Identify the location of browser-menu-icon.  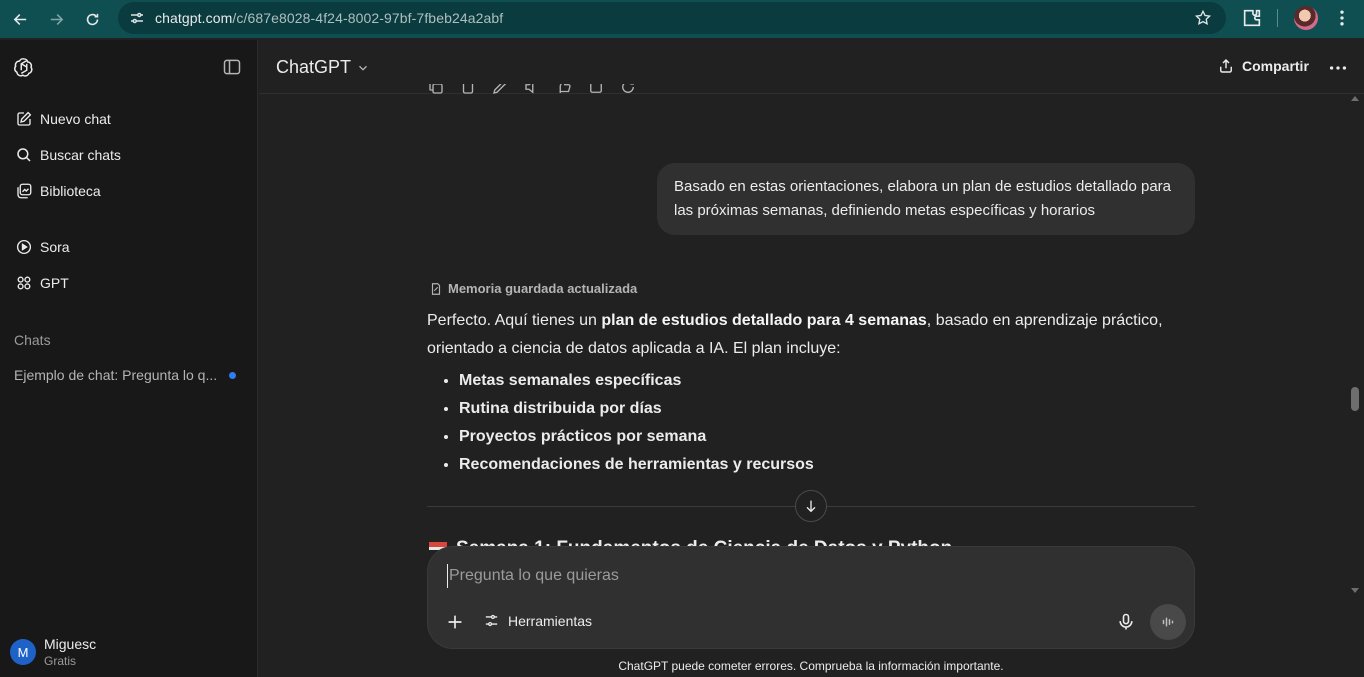
(1342, 18).